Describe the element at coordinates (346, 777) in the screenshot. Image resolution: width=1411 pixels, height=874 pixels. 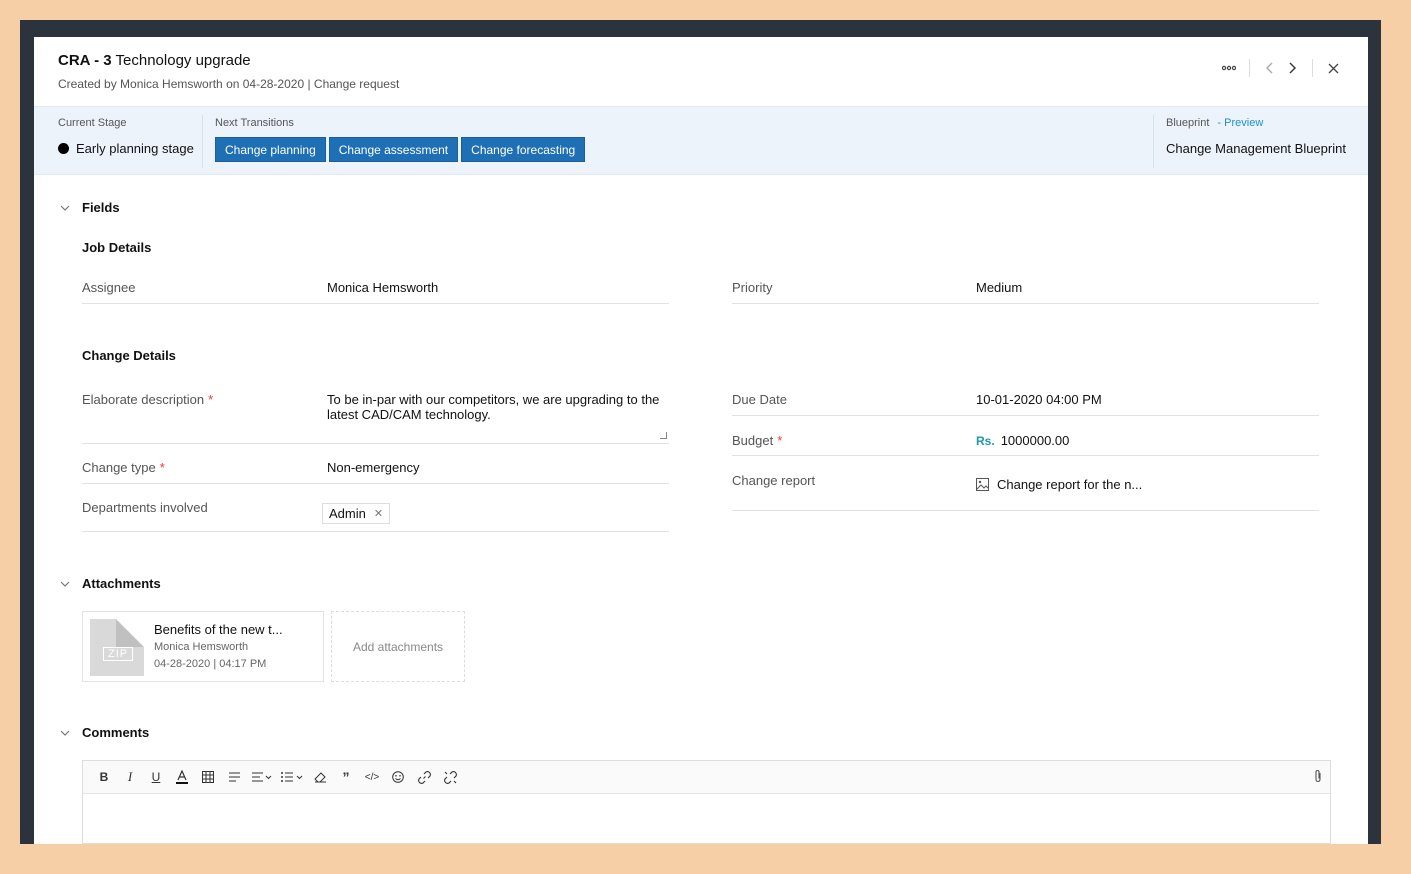
I see `quote-icon: ”` at that location.